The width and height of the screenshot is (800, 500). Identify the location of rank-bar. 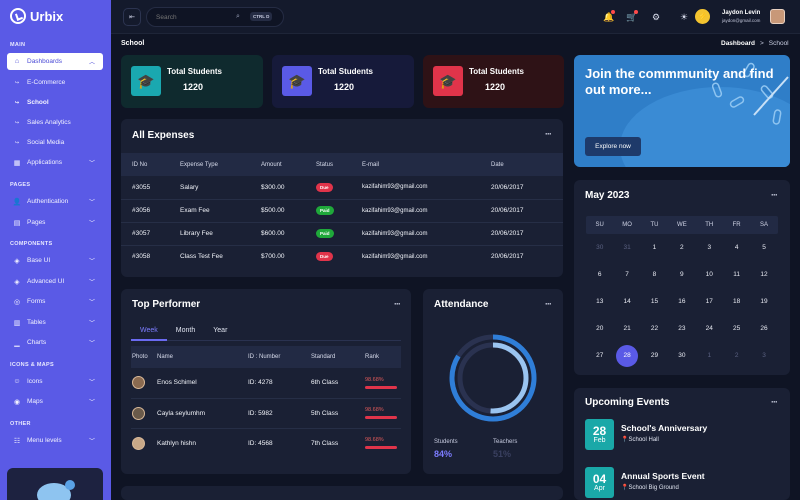
(381, 417).